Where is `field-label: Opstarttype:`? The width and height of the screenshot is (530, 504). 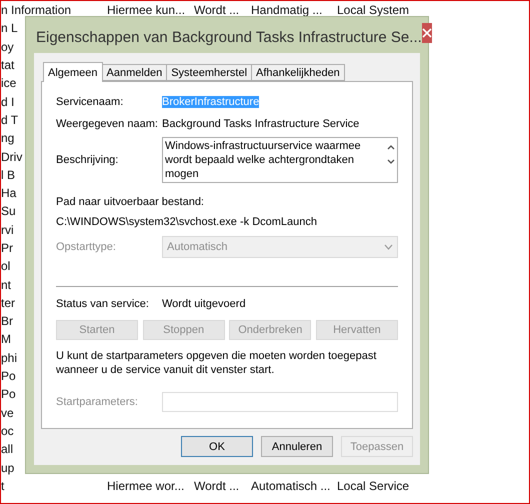 field-label: Opstarttype: is located at coordinates (86, 247).